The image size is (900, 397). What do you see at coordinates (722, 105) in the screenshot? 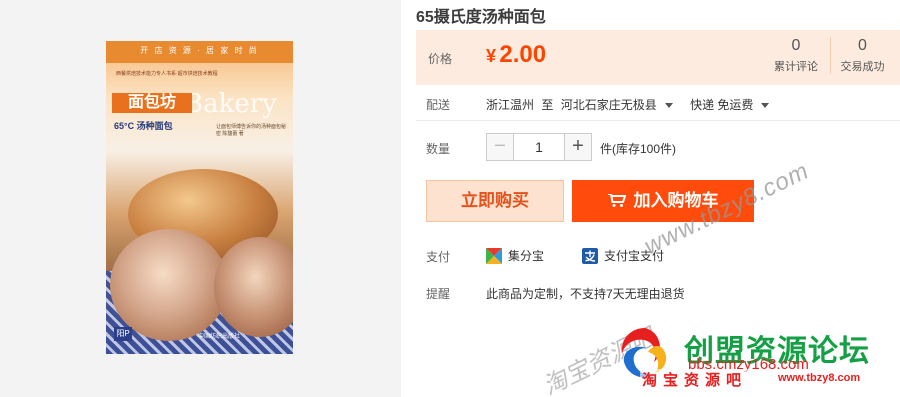
I see `shipping-method: 快递 免运费` at bounding box center [722, 105].